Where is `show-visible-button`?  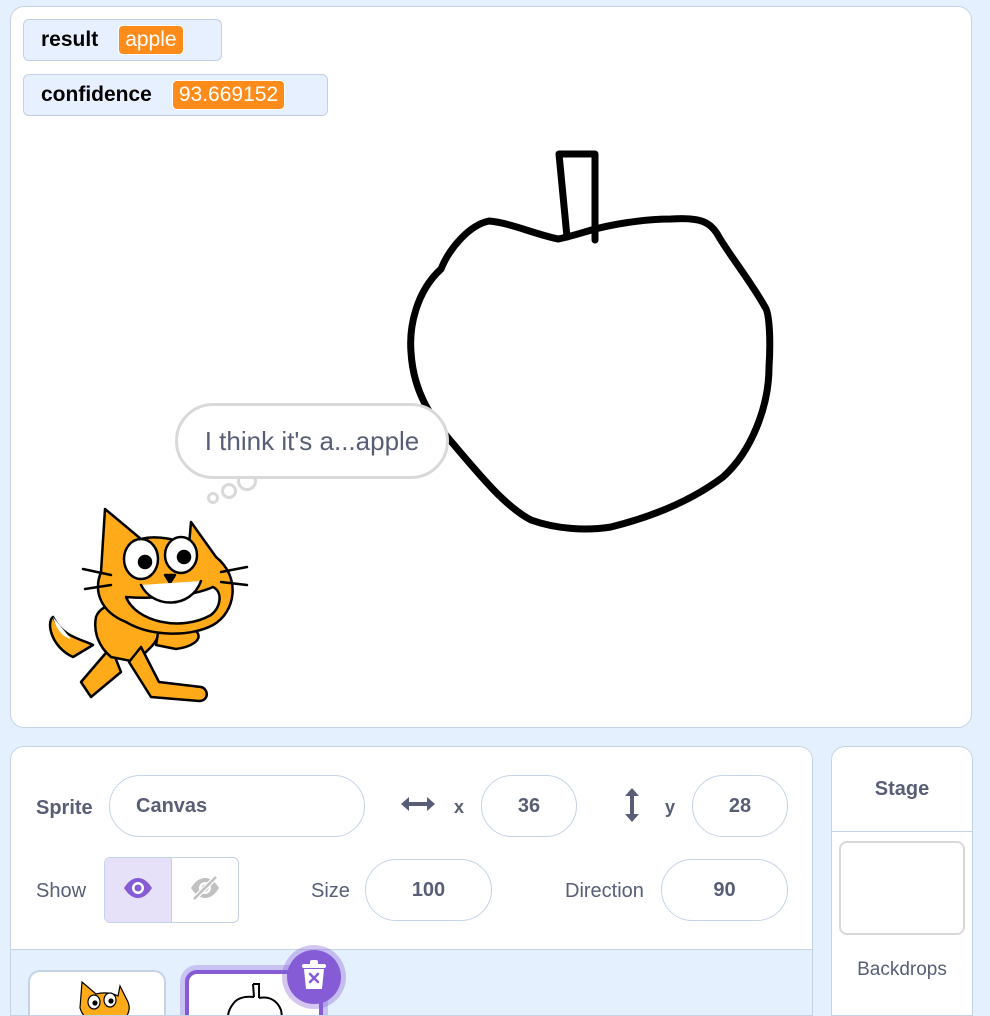 show-visible-button is located at coordinates (138, 890).